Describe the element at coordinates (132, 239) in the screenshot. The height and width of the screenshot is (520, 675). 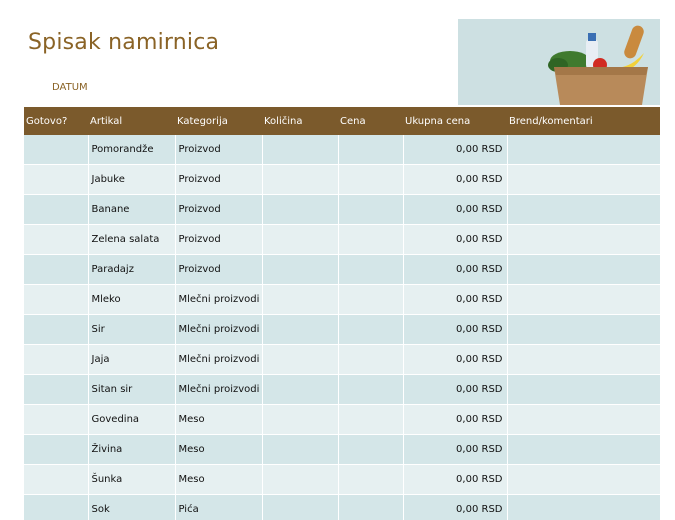
I see `item-cell: Zelena salata` at that location.